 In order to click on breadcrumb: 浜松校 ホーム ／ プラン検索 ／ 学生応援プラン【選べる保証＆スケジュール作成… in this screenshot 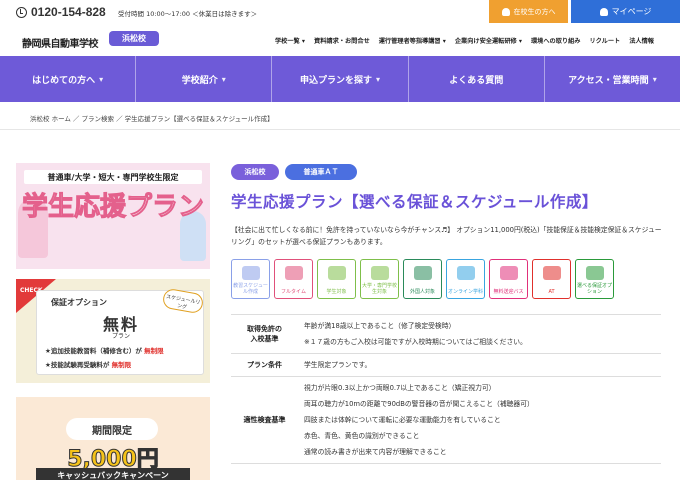, I will do `click(152, 118)`.